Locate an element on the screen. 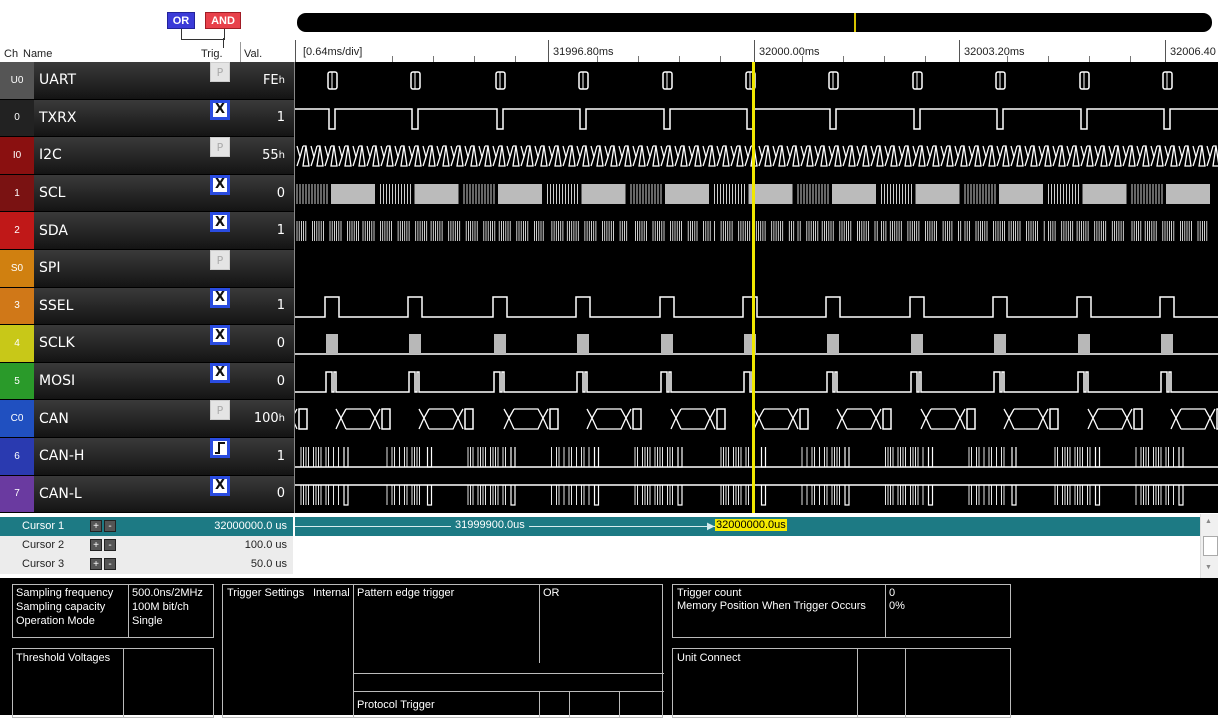 This screenshot has width=1218, height=718. scroll-down-icon: ▼ is located at coordinates (1208, 567).